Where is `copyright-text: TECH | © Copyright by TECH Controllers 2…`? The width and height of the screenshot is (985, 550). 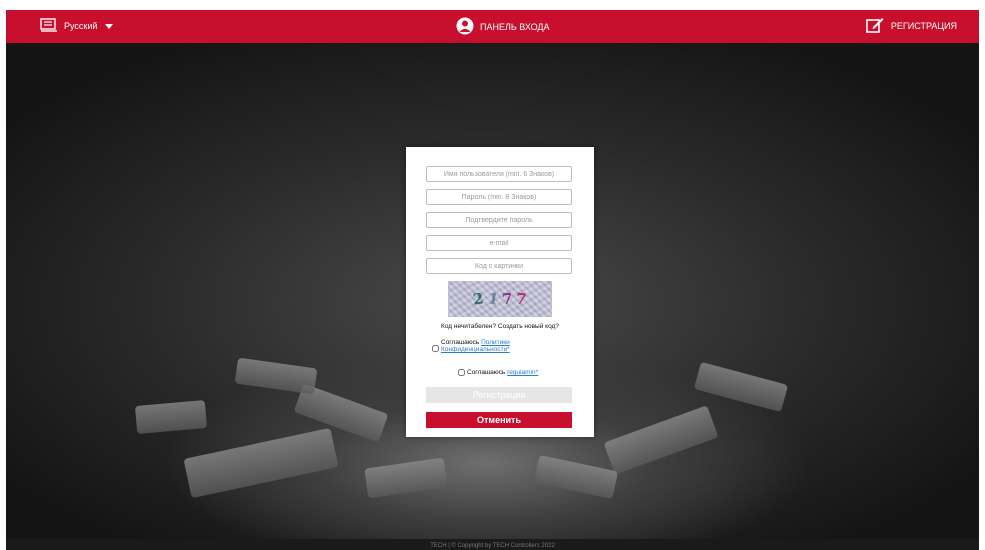
copyright-text: TECH | © Copyright by TECH Controllers 2… is located at coordinates (492, 546).